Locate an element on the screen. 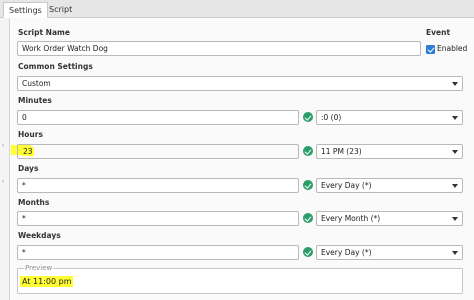  weekdays-select: Every Day (*) is located at coordinates (389, 252).